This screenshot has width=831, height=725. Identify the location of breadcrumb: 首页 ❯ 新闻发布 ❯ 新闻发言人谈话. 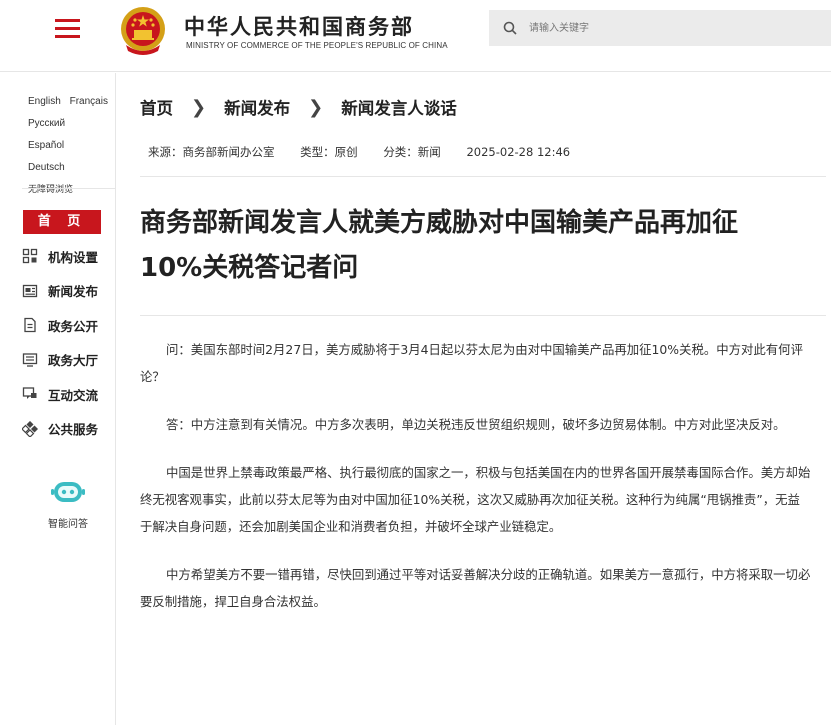
(298, 107).